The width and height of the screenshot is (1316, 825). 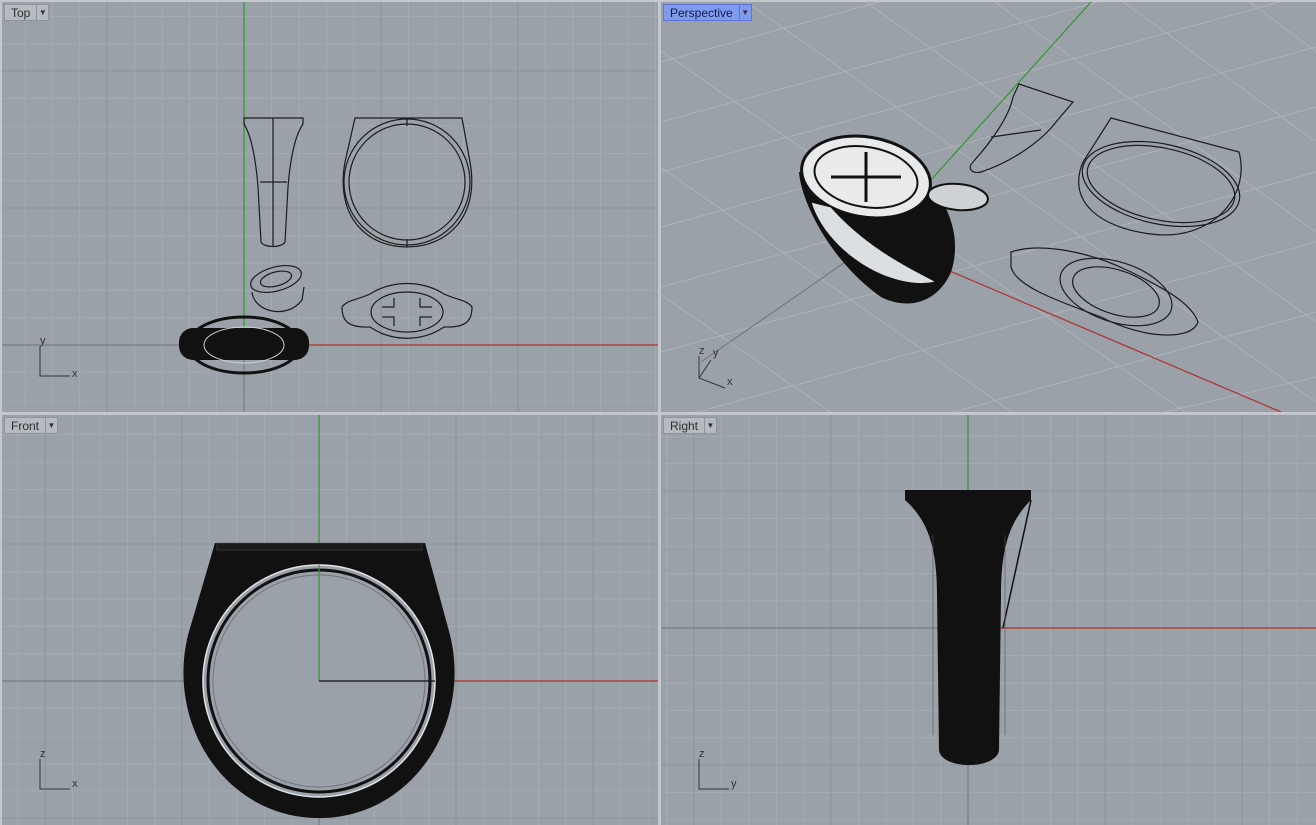 I want to click on viewport-front-label: Front, so click(x=25, y=425).